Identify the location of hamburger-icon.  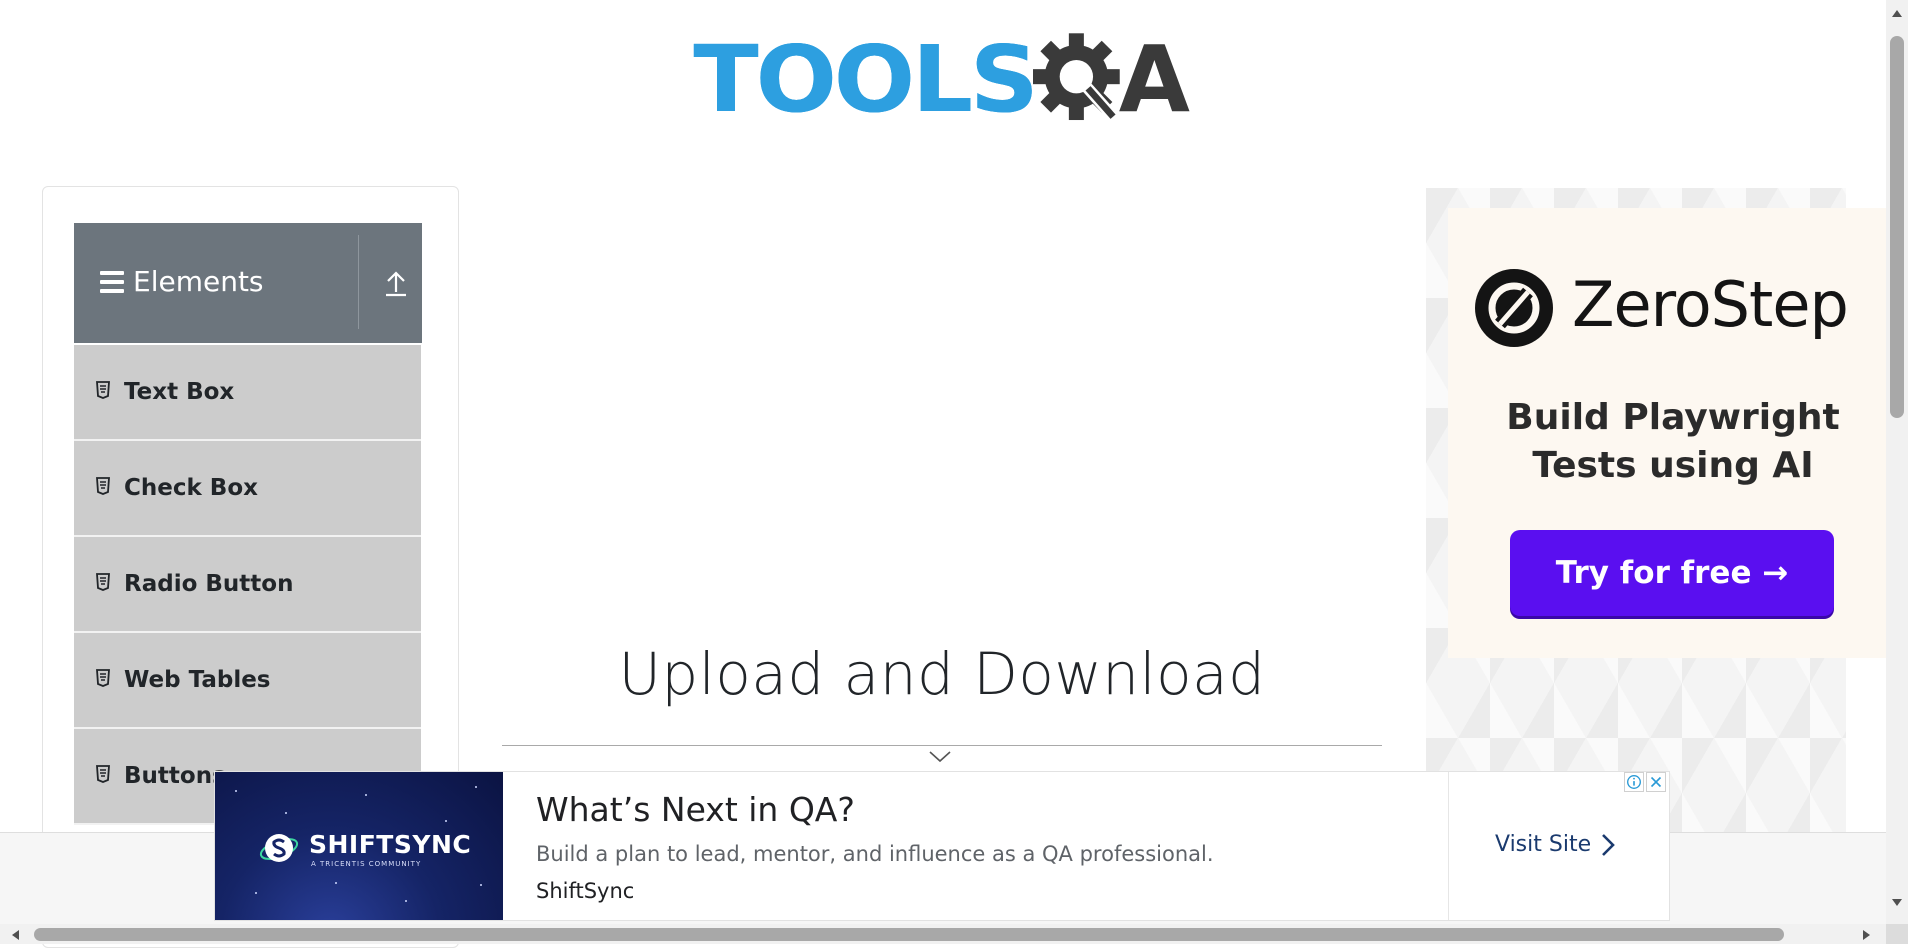
(112, 282).